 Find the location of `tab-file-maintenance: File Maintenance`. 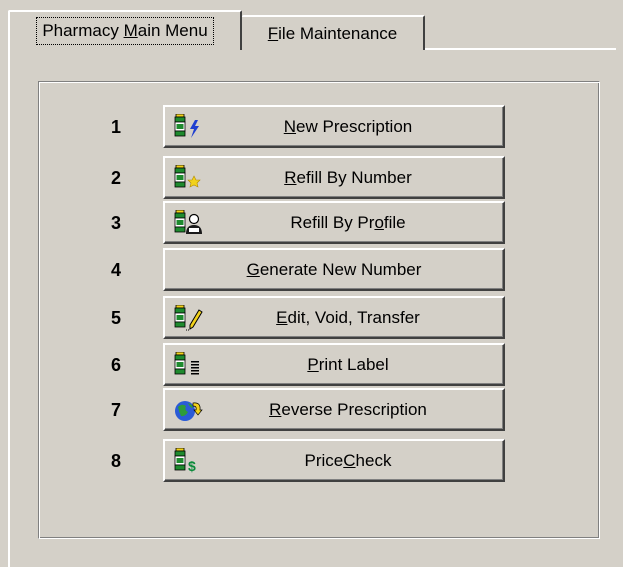

tab-file-maintenance: File Maintenance is located at coordinates (333, 32).